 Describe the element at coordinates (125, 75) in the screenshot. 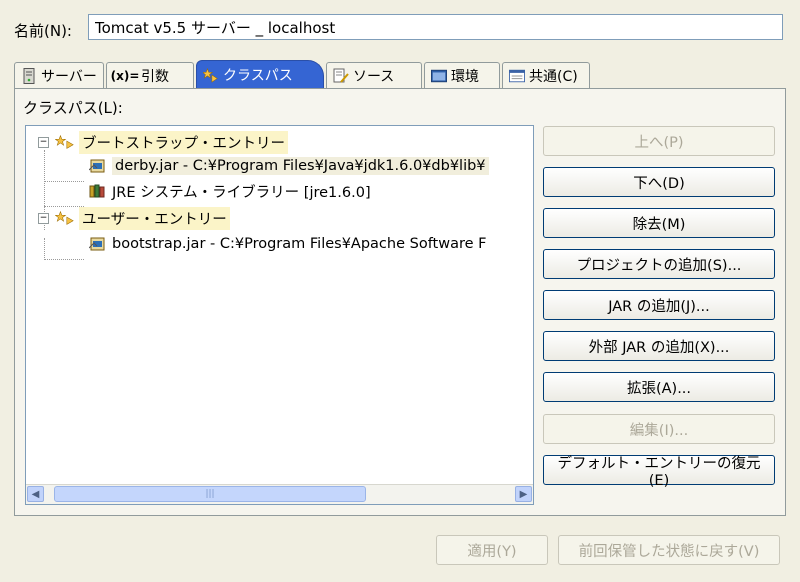

I see `arguments-icon: (x)=` at that location.